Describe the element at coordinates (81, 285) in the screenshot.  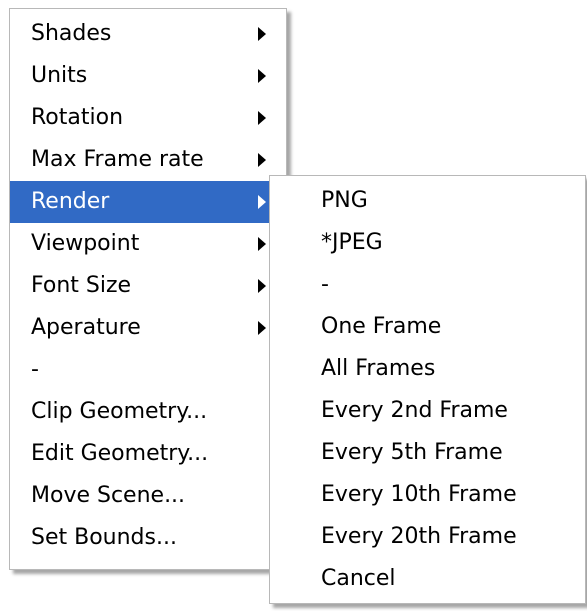
I see `menu-item-label: Font Size` at that location.